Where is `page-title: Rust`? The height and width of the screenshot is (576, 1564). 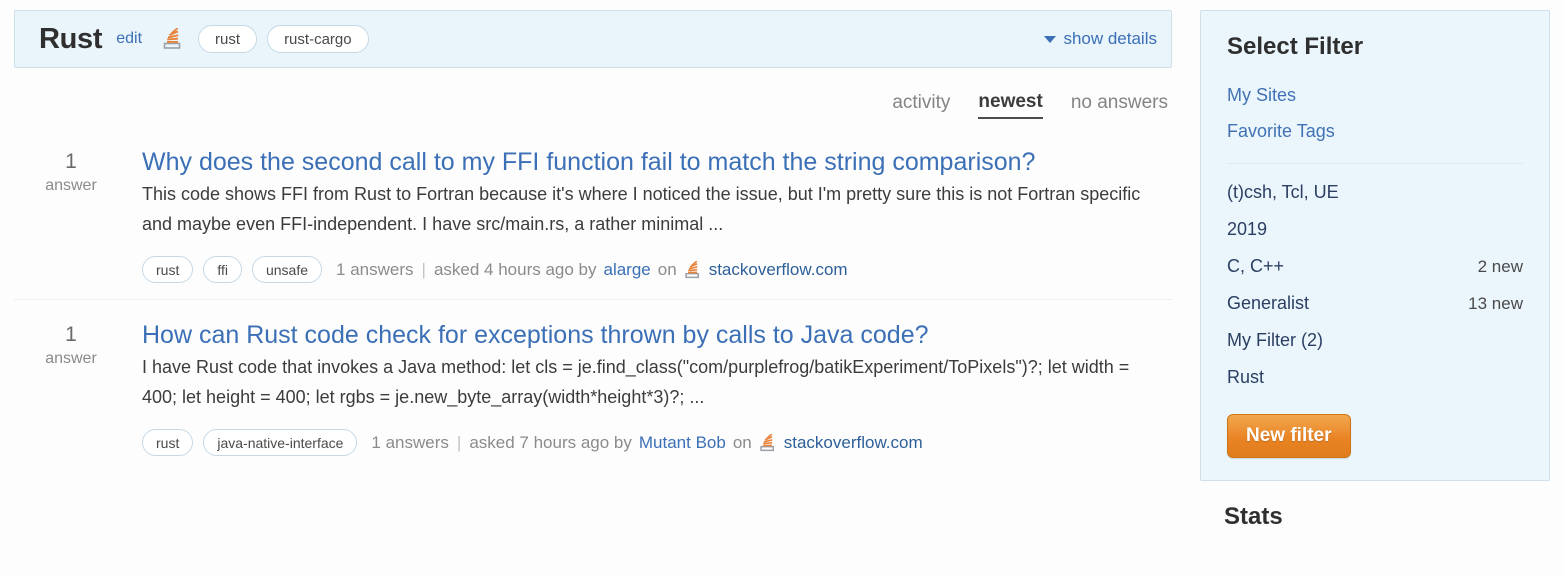
page-title: Rust is located at coordinates (71, 38).